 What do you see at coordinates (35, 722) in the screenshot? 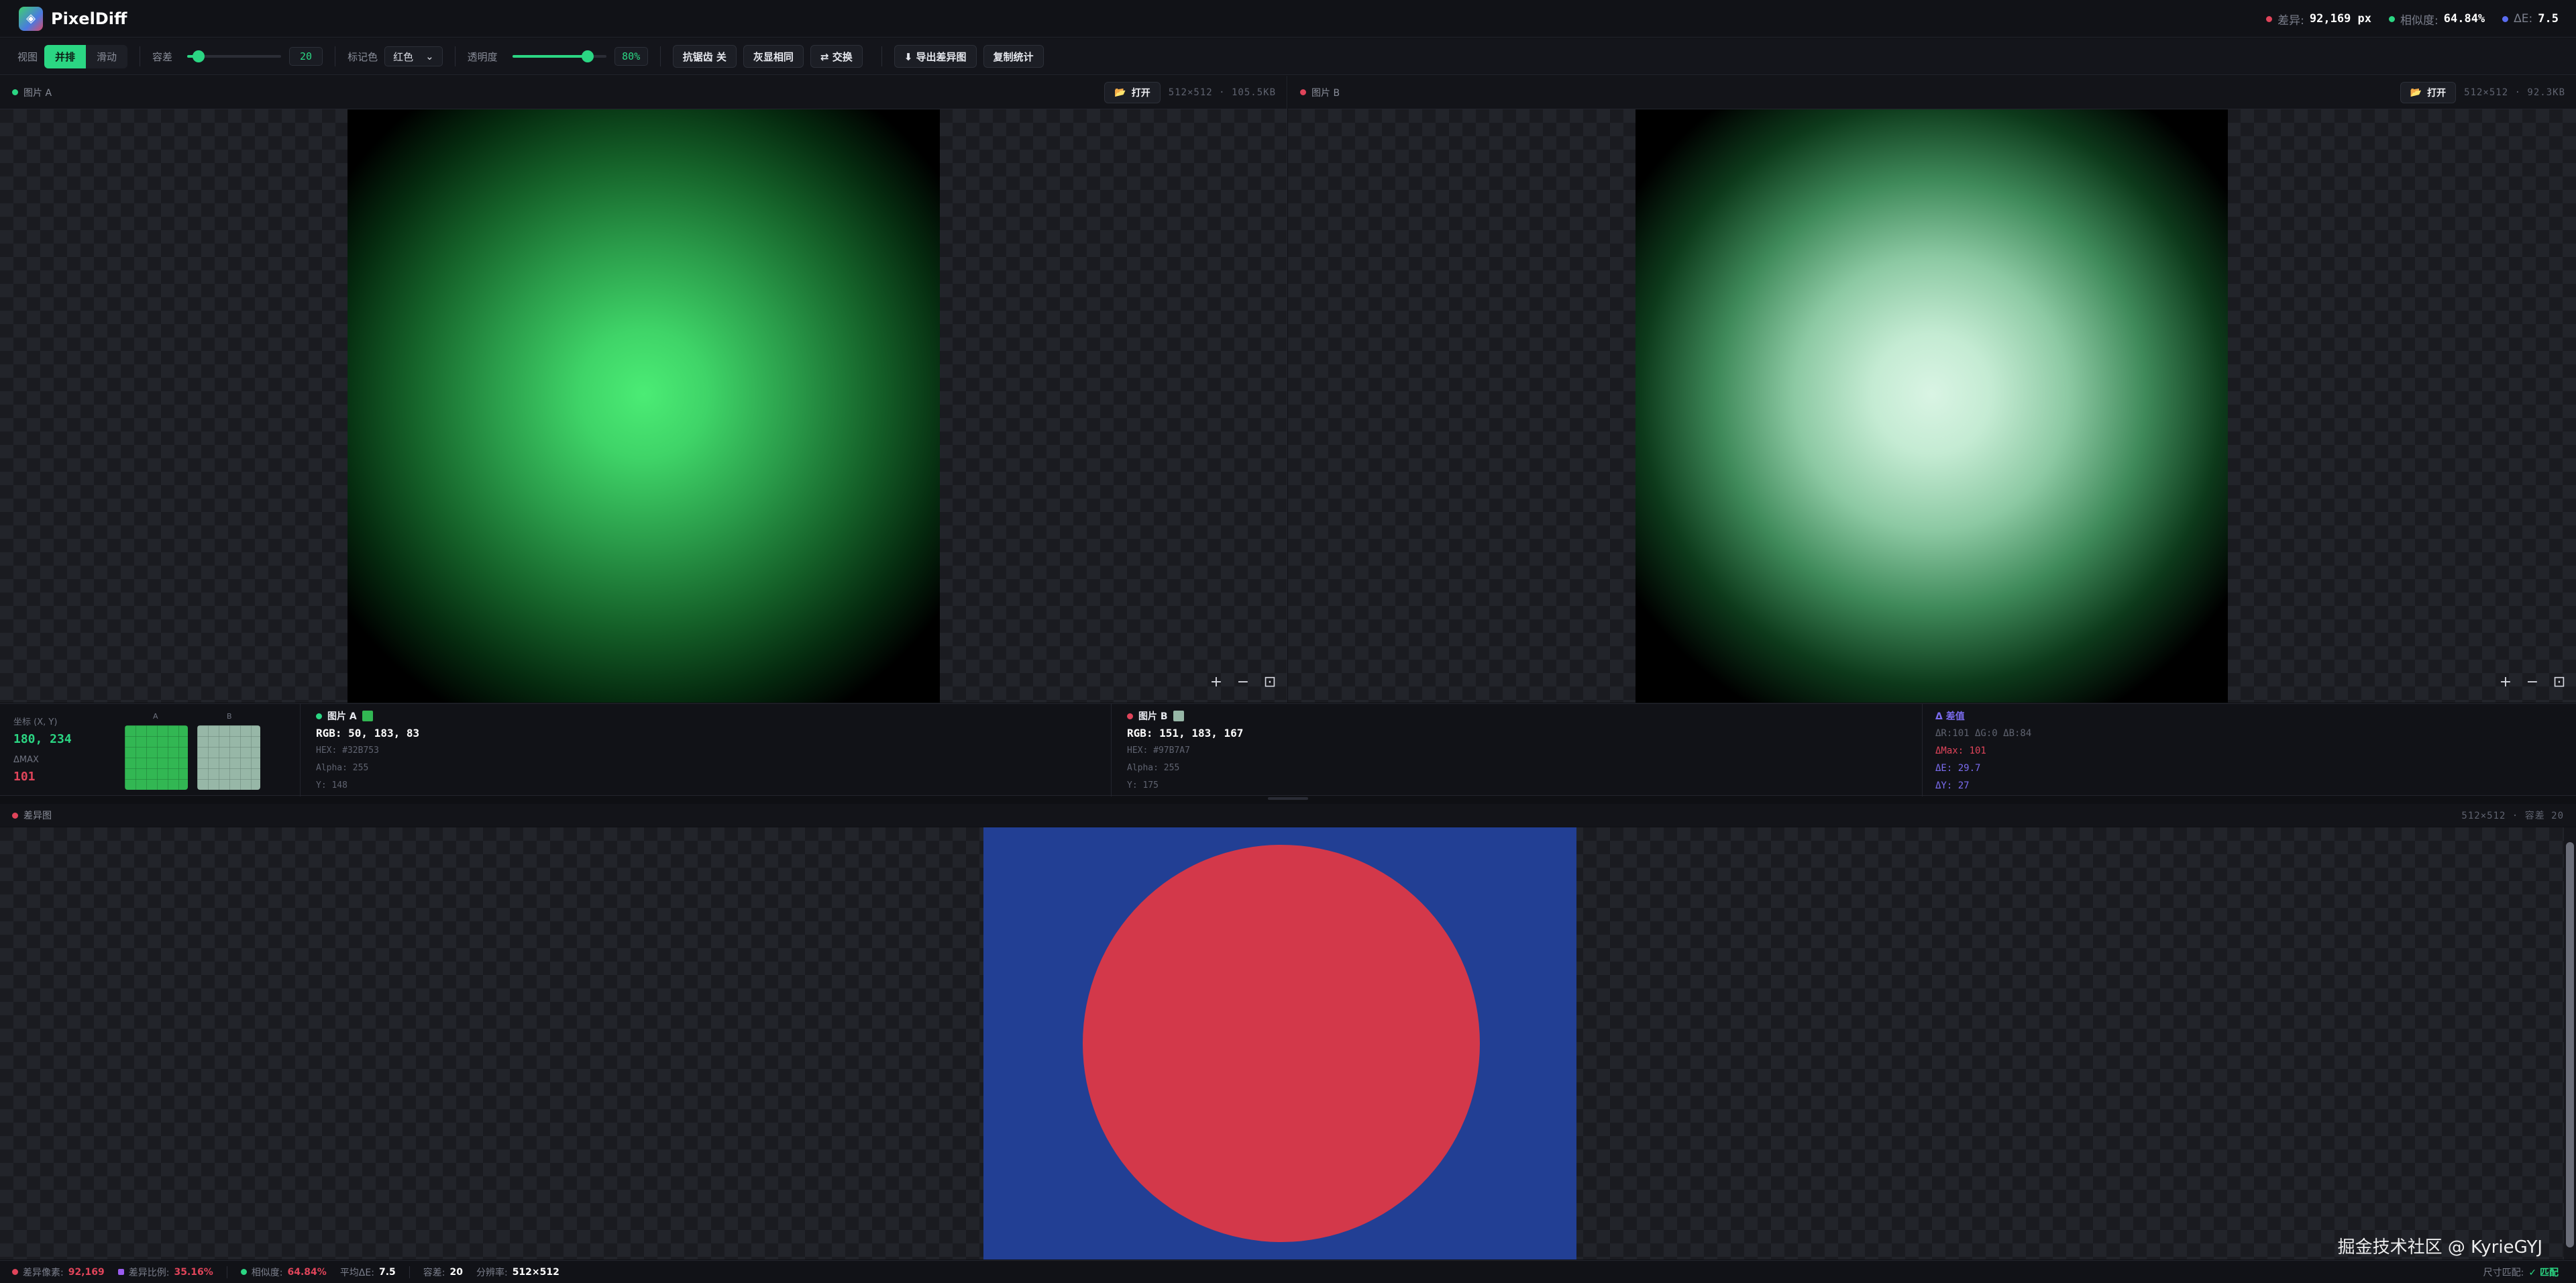
I see `coord-label: 坐标 (X, Y)` at bounding box center [35, 722].